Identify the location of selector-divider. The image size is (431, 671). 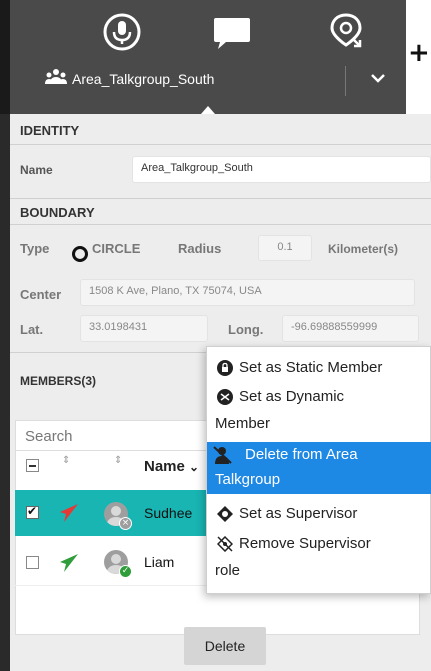
(345, 81).